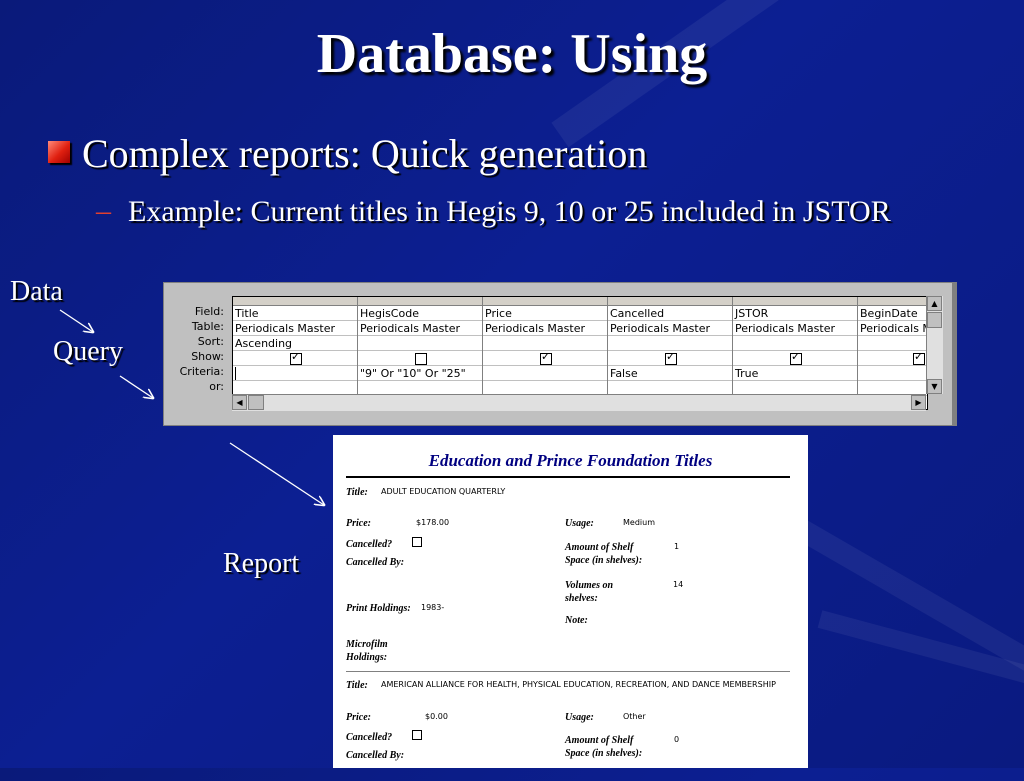 The image size is (1024, 781). Describe the element at coordinates (197, 356) in the screenshot. I see `row-label-show: Show:` at that location.